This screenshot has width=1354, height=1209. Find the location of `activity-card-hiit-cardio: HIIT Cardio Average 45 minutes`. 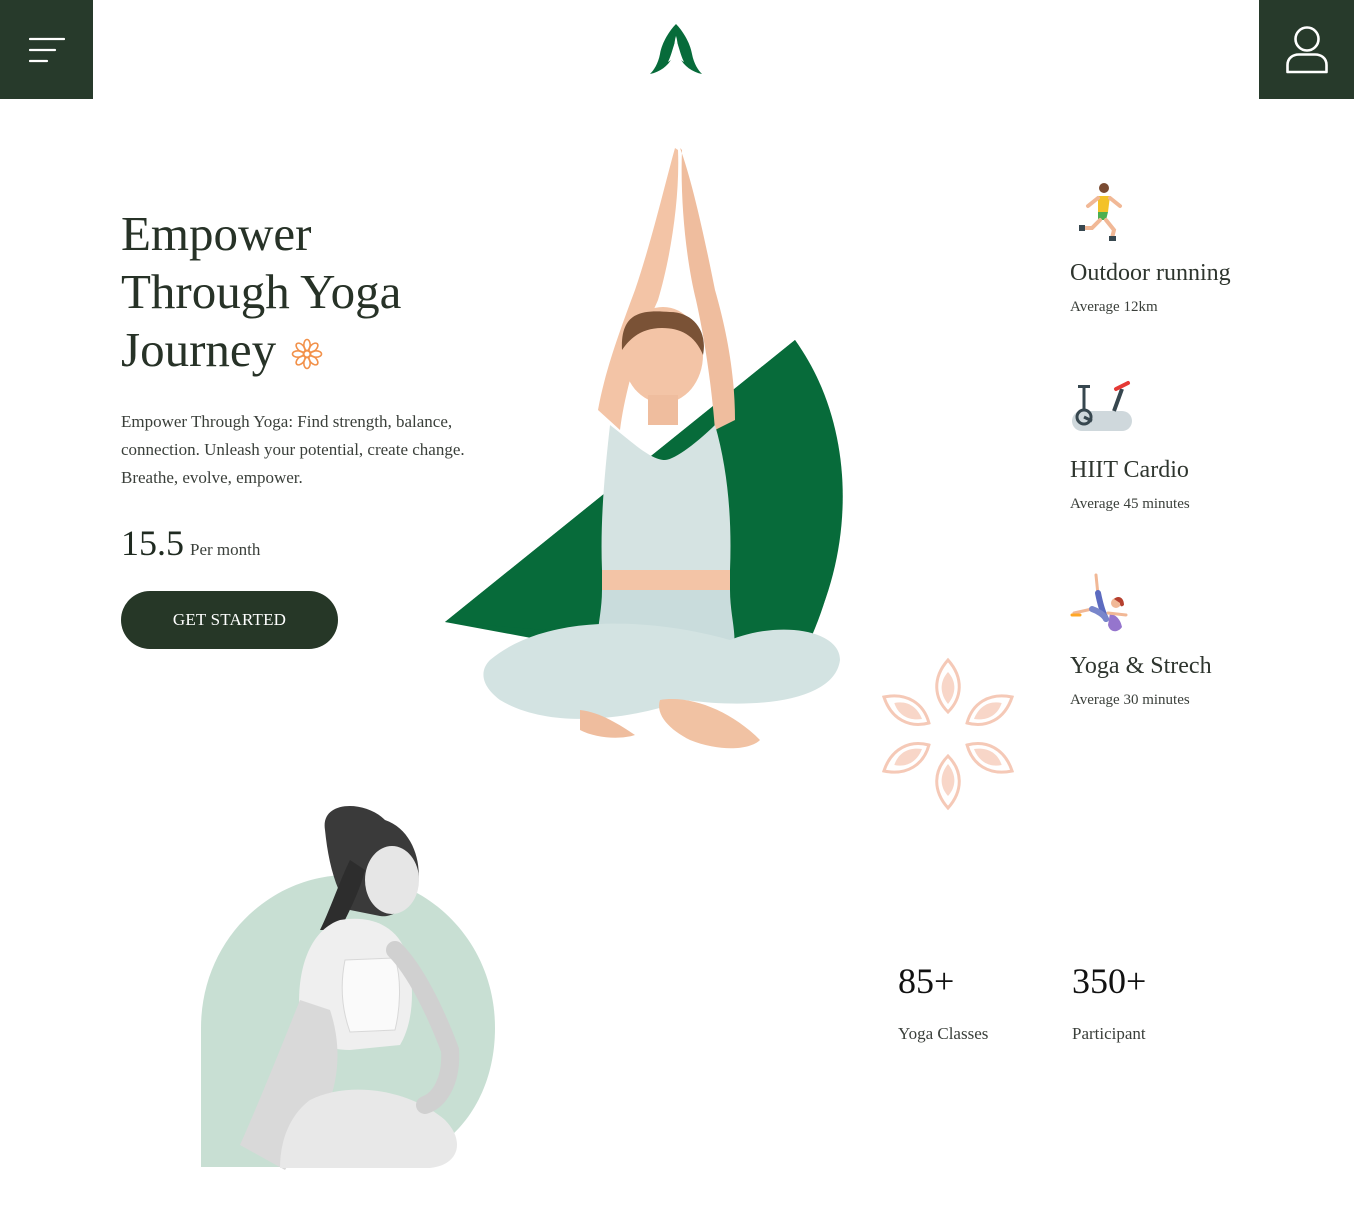

activity-card-hiit-cardio: HIIT Cardio Average 45 minutes is located at coordinates (1200, 445).